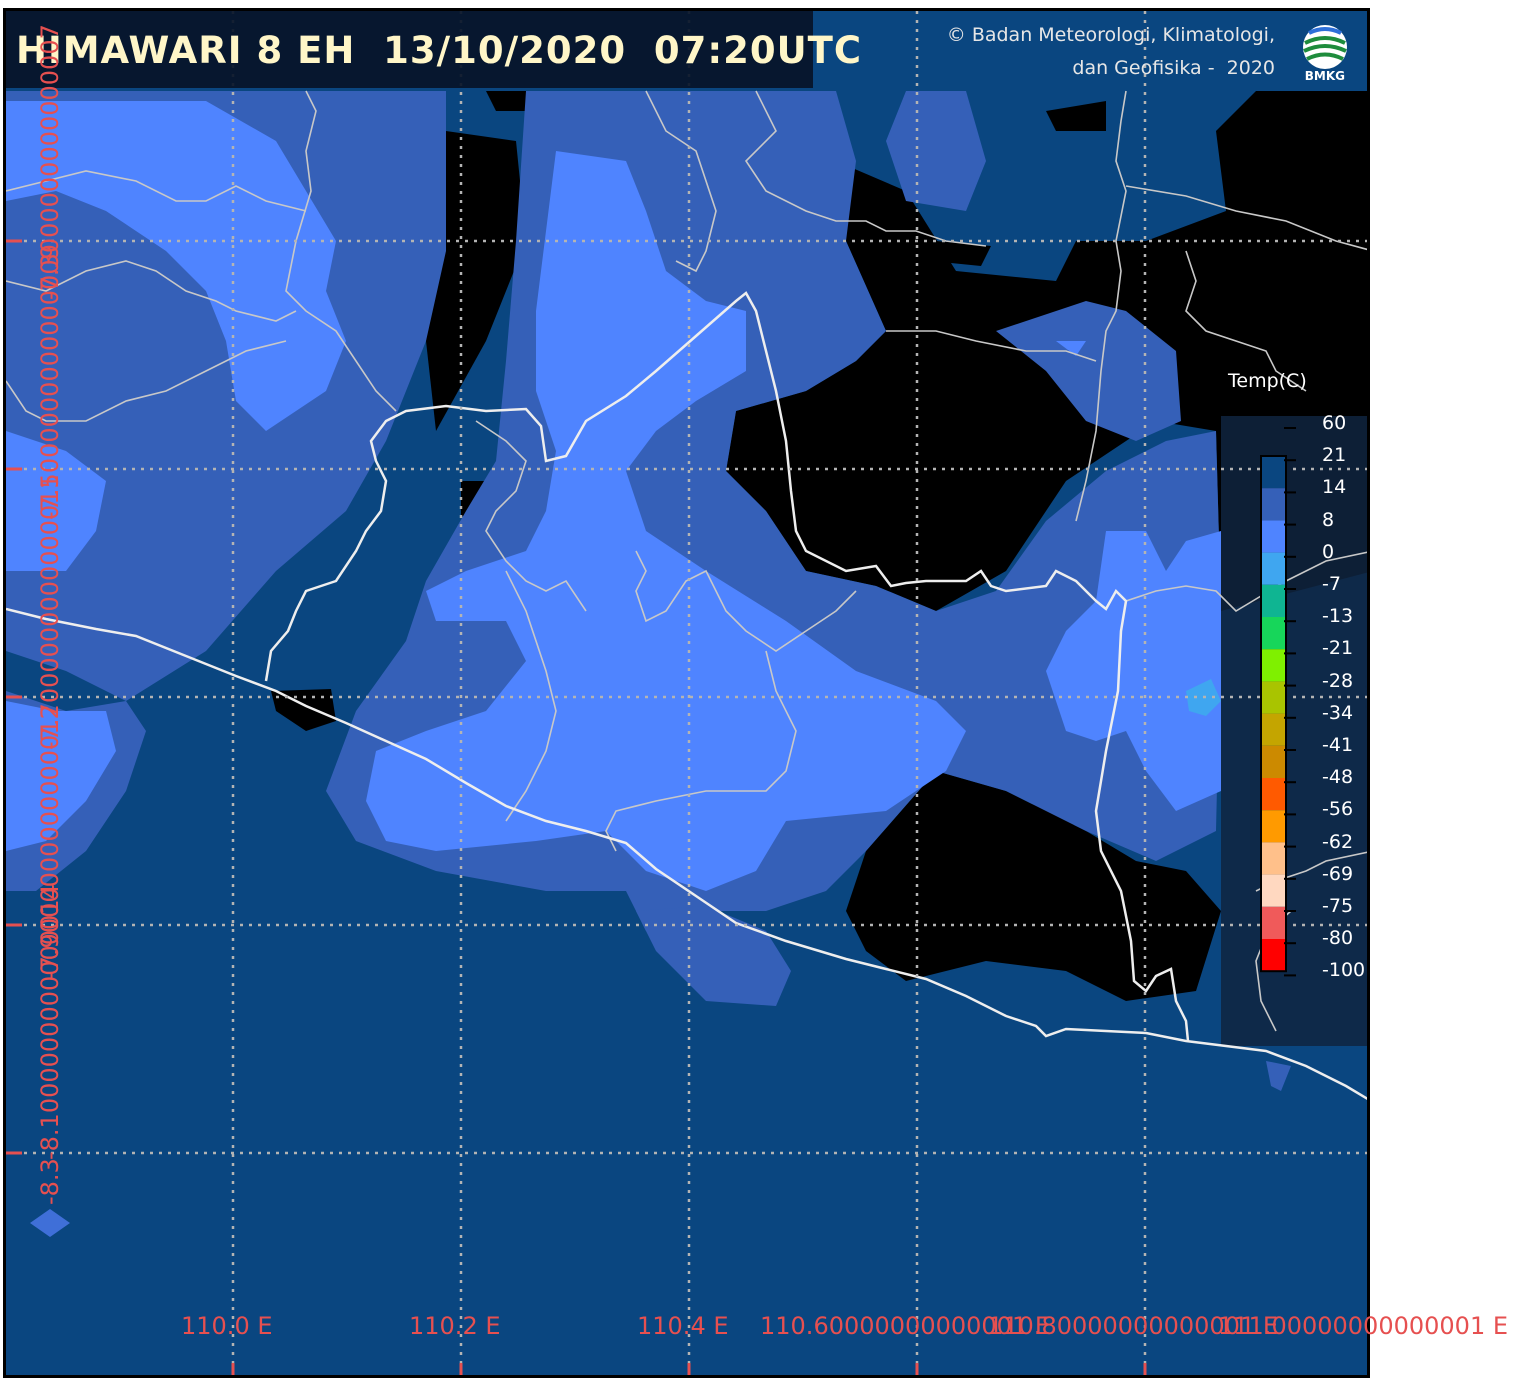 Image resolution: width=1525 pixels, height=1380 pixels. What do you see at coordinates (1267, 381) in the screenshot?
I see `legend-title: Temp(C)` at bounding box center [1267, 381].